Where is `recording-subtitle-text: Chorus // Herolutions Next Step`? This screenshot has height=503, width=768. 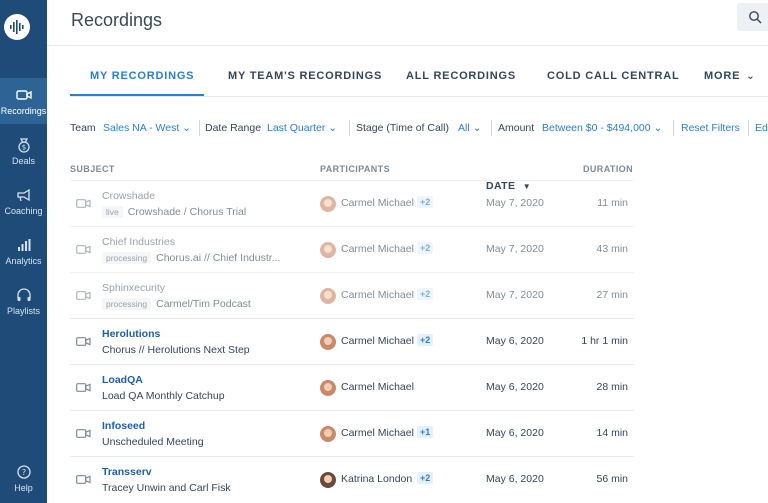
recording-subtitle-text: Chorus // Herolutions Next Step is located at coordinates (176, 350).